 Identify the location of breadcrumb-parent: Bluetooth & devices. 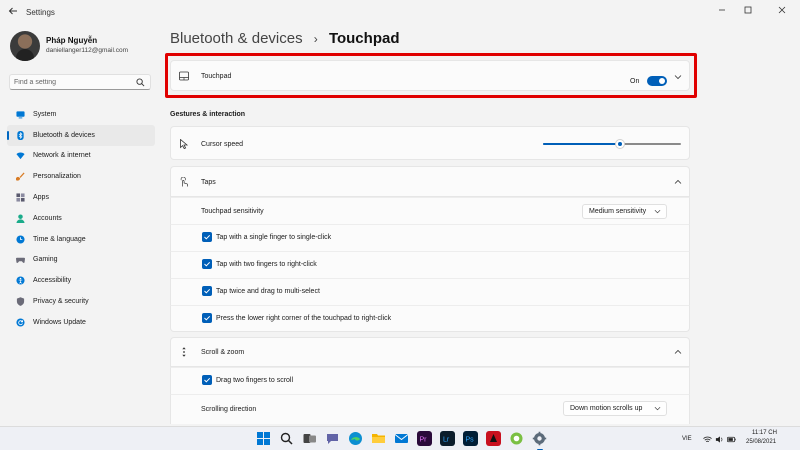
(236, 38).